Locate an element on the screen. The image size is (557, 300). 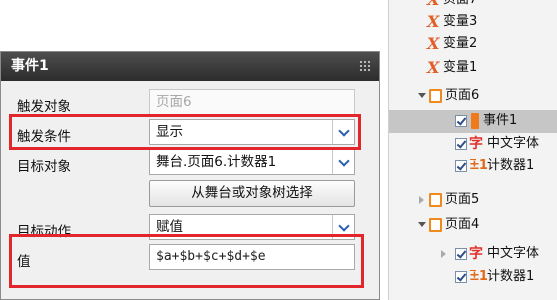
tree-item-label: 变量2 is located at coordinates (460, 43).